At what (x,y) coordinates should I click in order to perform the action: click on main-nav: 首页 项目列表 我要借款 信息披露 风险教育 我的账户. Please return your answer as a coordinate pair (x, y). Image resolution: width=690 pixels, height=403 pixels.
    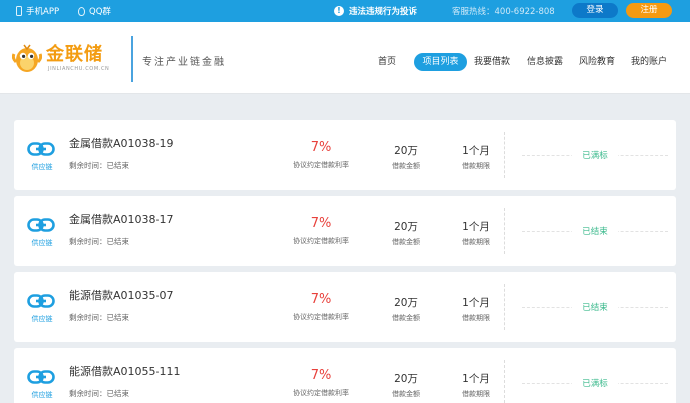
    Looking at the image, I should click on (345, 62).